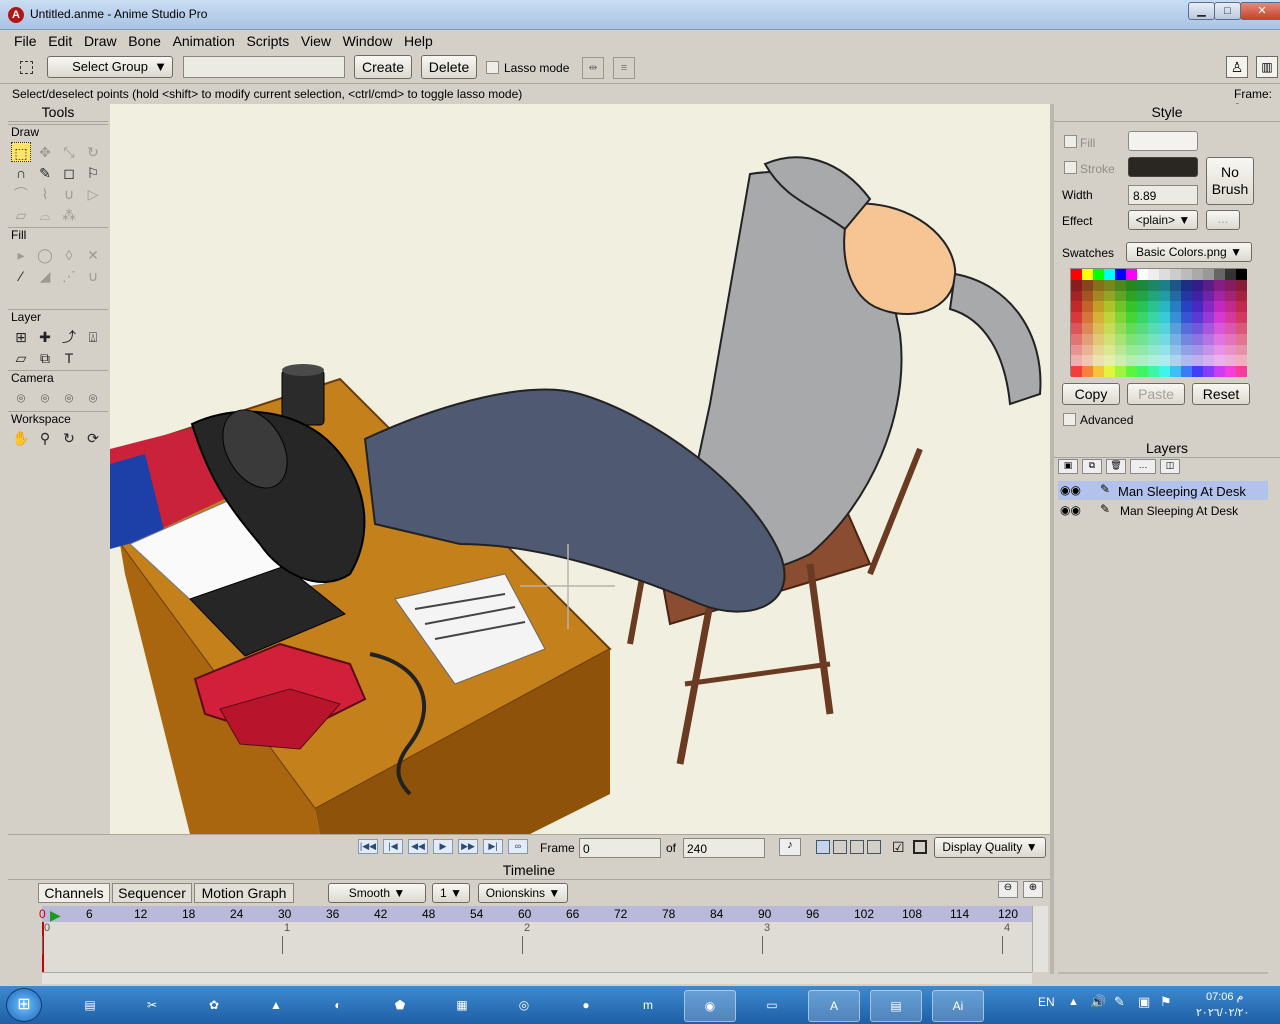 Image resolution: width=1280 pixels, height=1024 pixels. Describe the element at coordinates (492, 67) in the screenshot. I see `lasso-mode-checkbox` at that location.